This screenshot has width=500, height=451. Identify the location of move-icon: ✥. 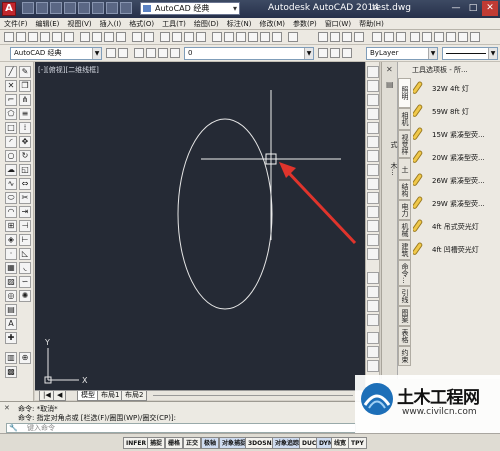
(25, 142).